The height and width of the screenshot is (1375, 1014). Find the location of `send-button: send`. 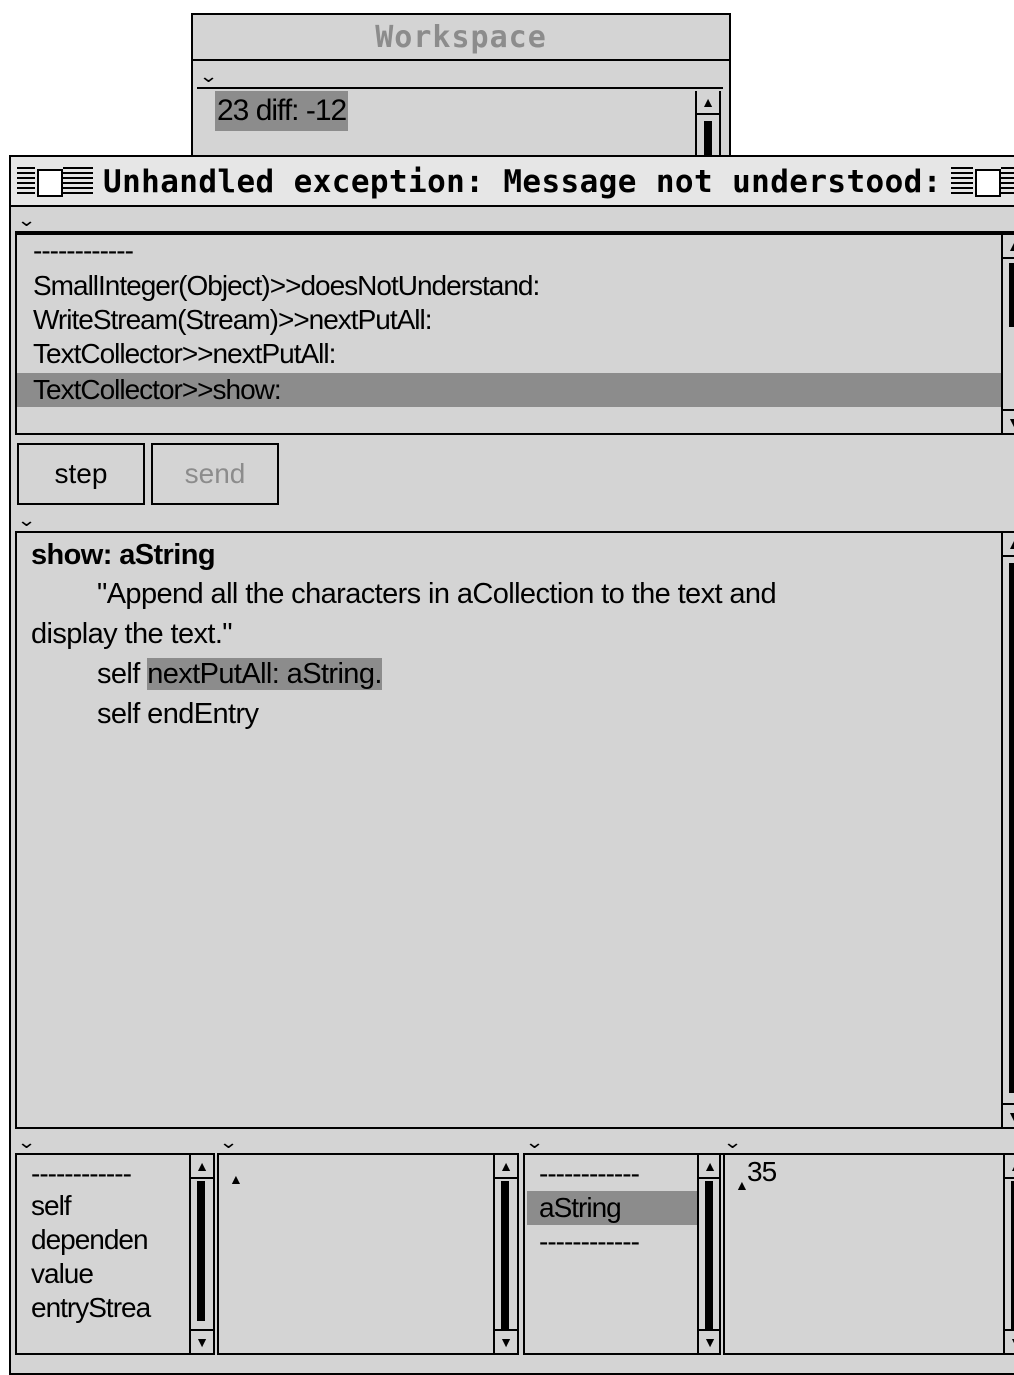

send-button: send is located at coordinates (215, 474).